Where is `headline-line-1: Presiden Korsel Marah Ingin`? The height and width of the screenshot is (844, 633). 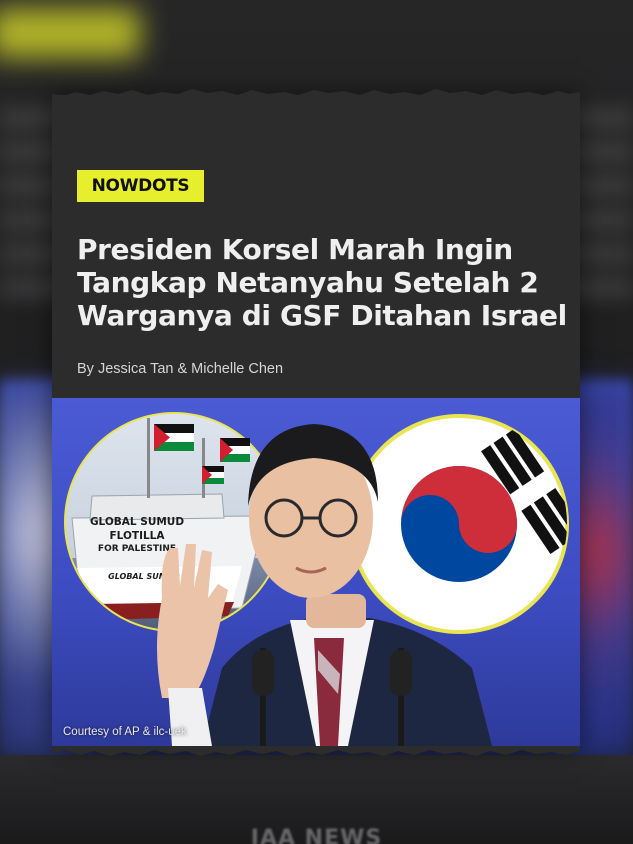 headline-line-1: Presiden Korsel Marah Ingin is located at coordinates (295, 249).